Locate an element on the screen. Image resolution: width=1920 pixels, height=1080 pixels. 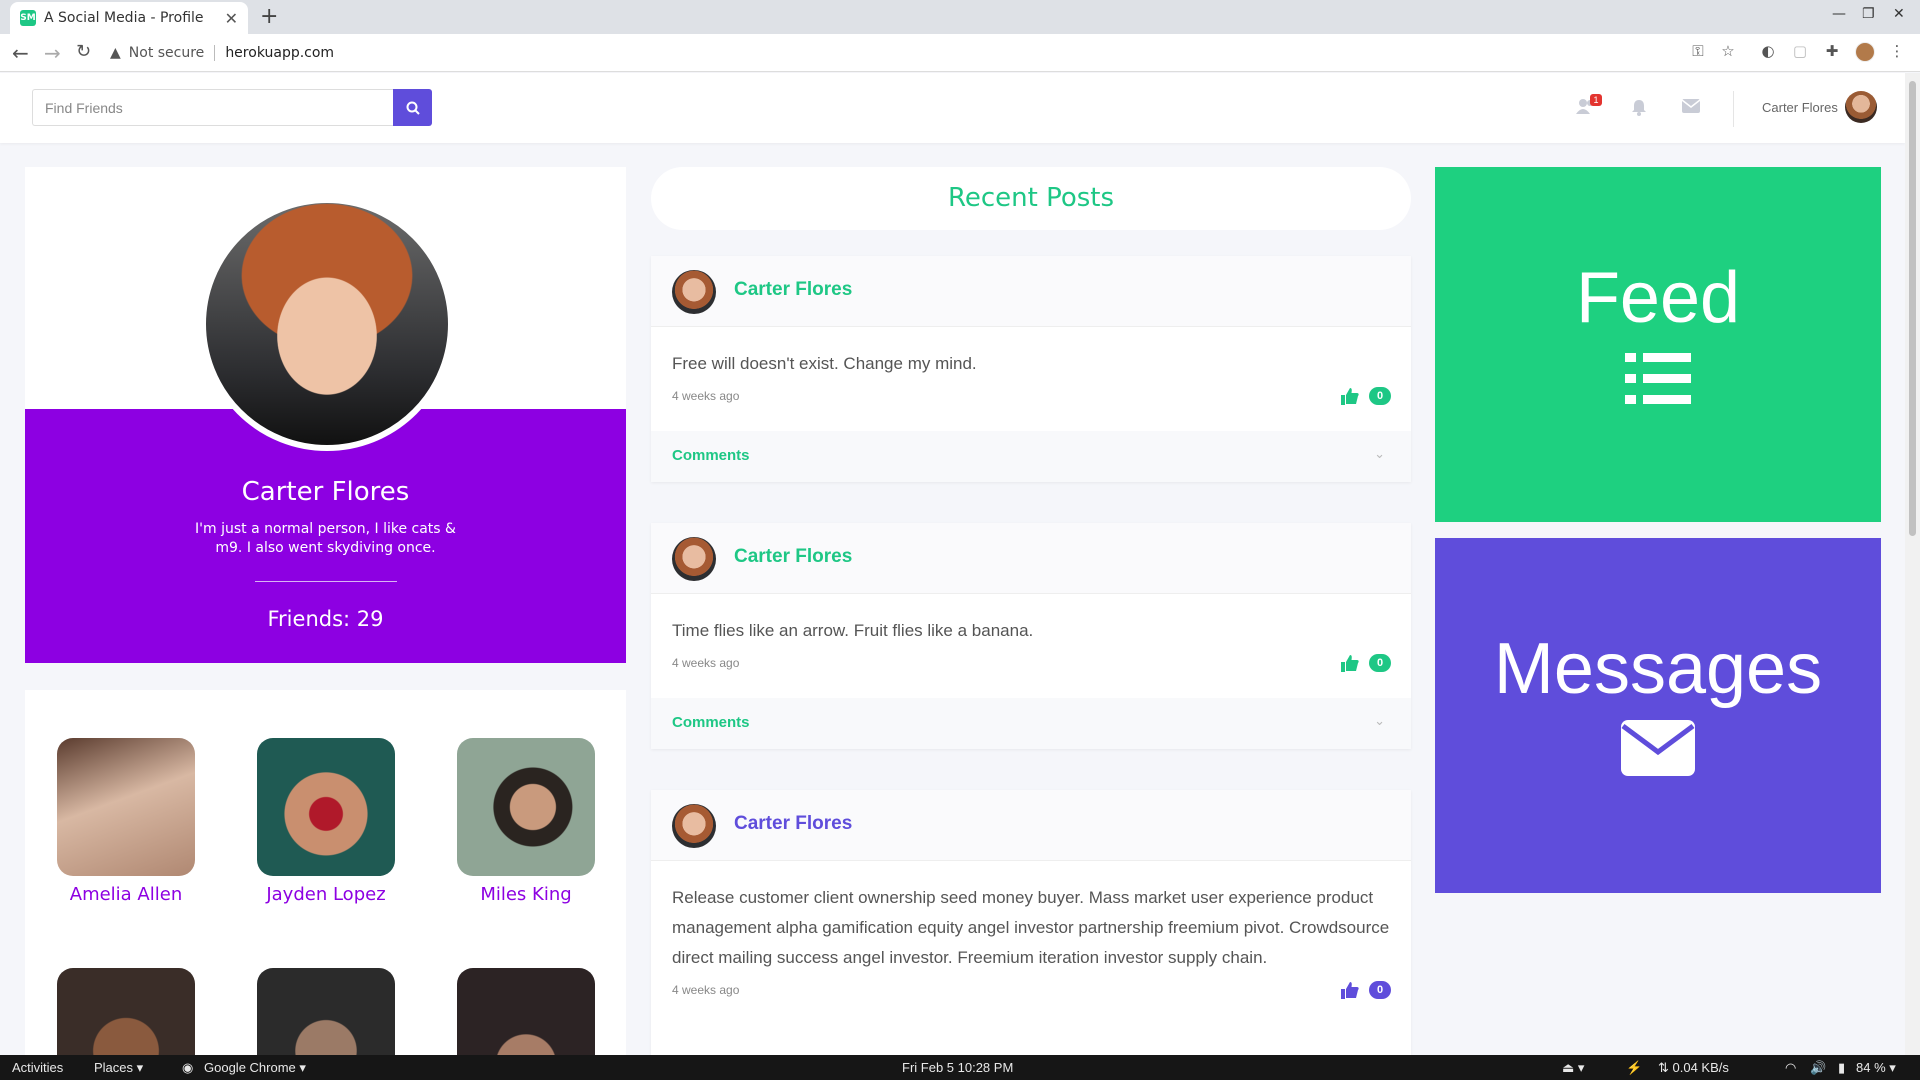
activities-button: Activities is located at coordinates (37, 1067).